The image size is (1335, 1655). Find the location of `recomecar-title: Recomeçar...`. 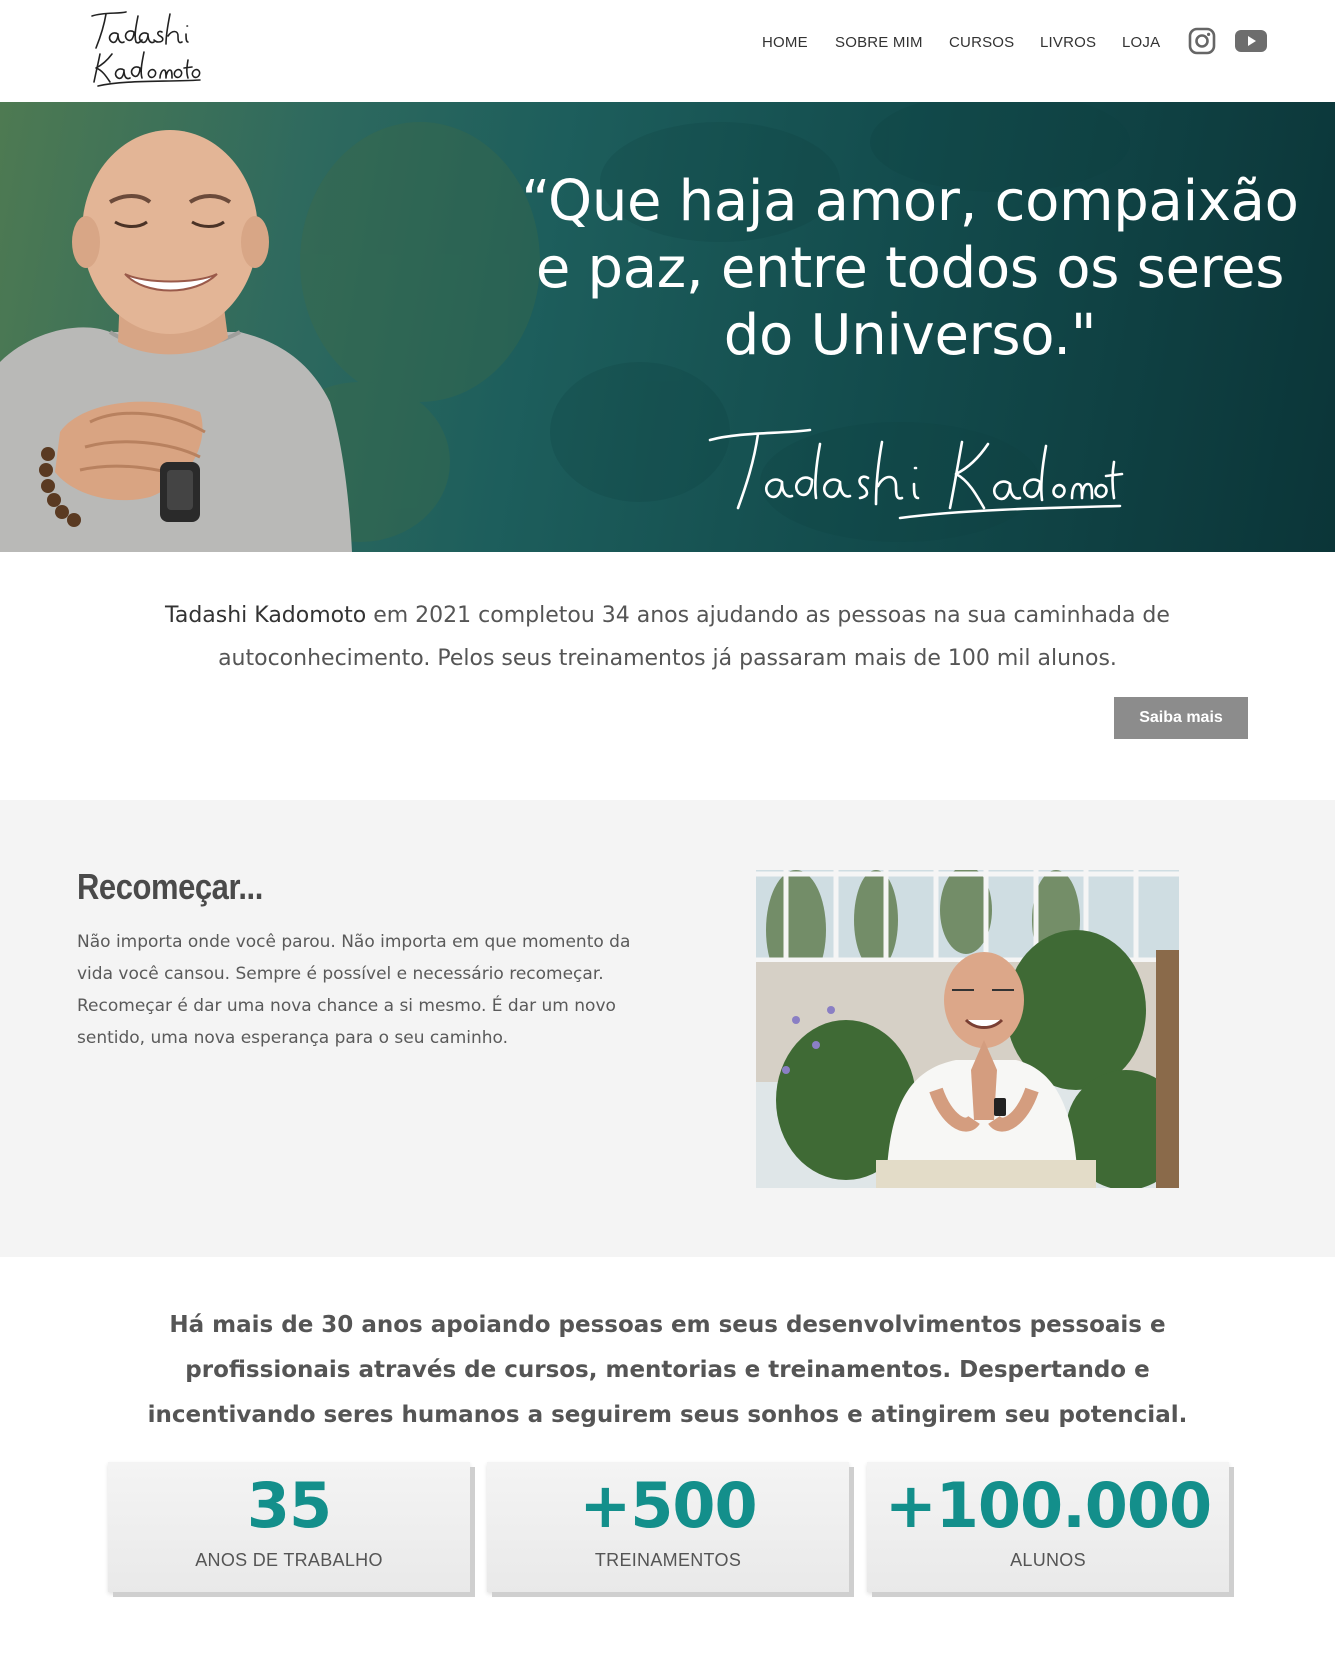

recomecar-title: Recomeçar... is located at coordinates (170, 886).